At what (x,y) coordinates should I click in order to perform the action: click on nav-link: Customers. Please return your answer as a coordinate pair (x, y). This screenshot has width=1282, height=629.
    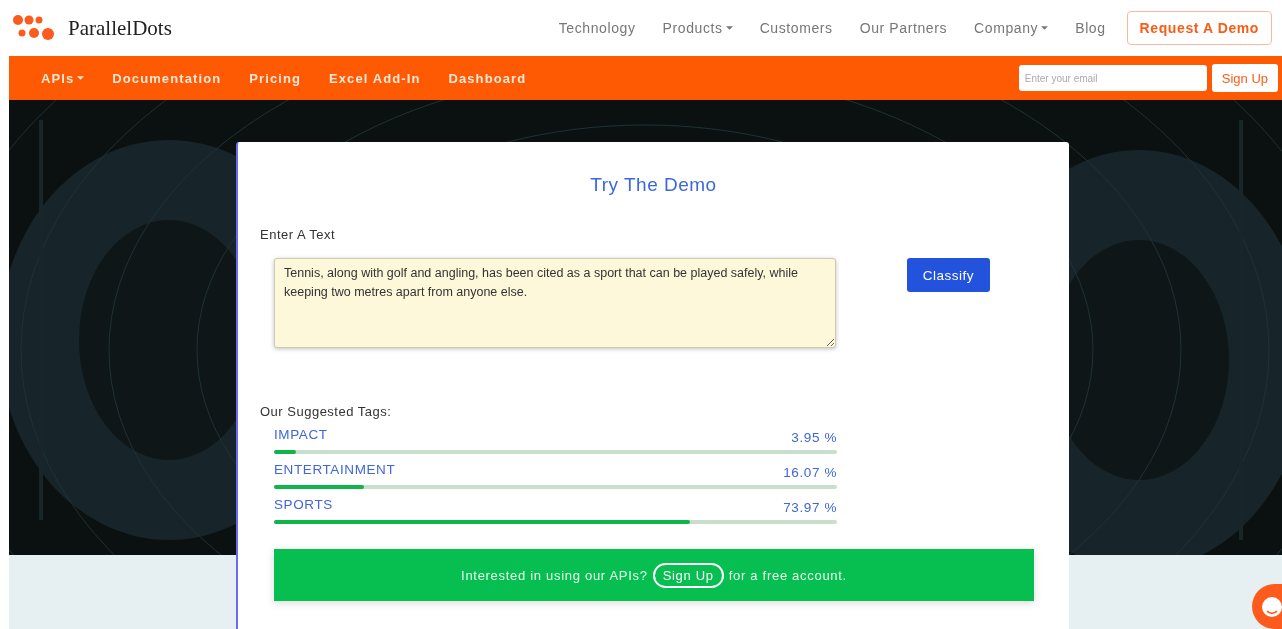
    Looking at the image, I should click on (796, 28).